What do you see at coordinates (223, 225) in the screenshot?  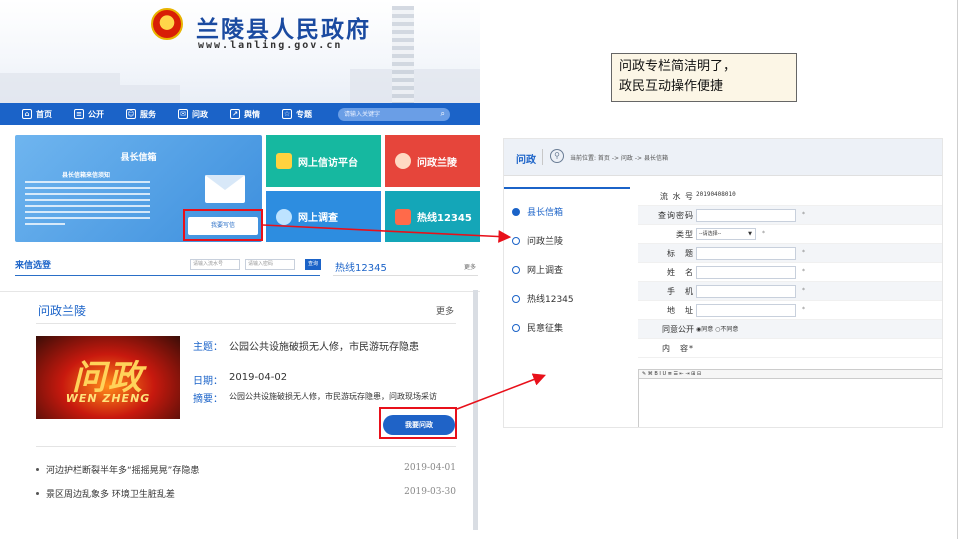 I see `highlight-box` at bounding box center [223, 225].